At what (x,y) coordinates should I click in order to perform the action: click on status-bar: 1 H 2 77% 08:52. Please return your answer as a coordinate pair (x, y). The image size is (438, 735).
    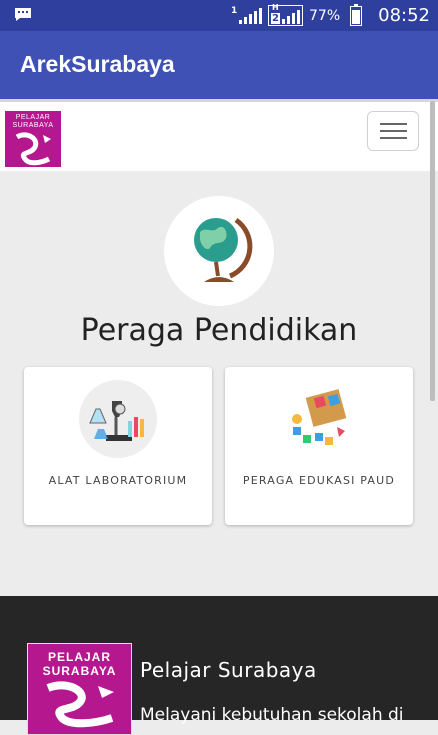
    Looking at the image, I should click on (219, 15).